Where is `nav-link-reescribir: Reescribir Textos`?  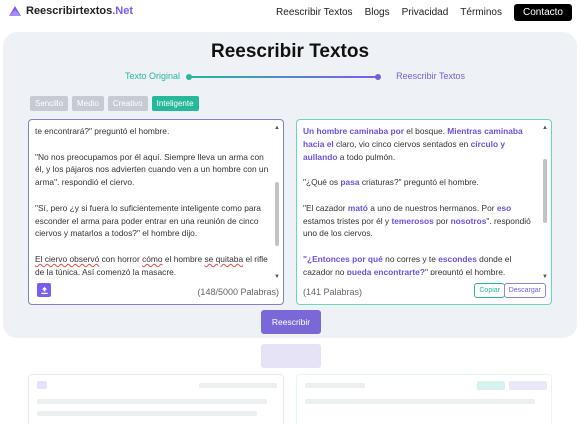 nav-link-reescribir: Reescribir Textos is located at coordinates (314, 12).